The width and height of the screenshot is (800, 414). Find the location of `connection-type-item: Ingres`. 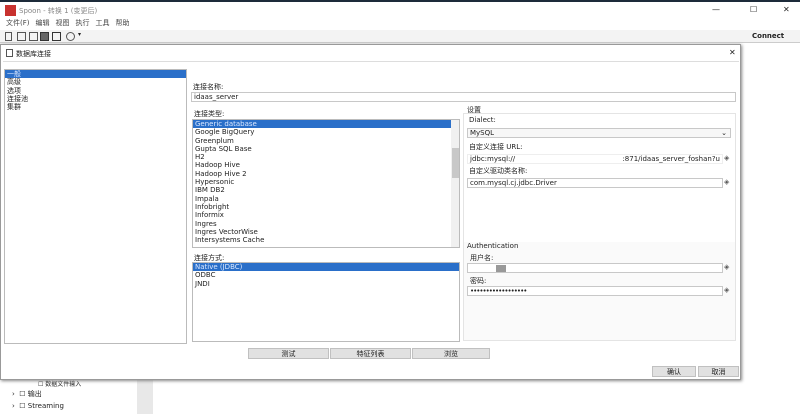

connection-type-item: Ingres is located at coordinates (322, 224).